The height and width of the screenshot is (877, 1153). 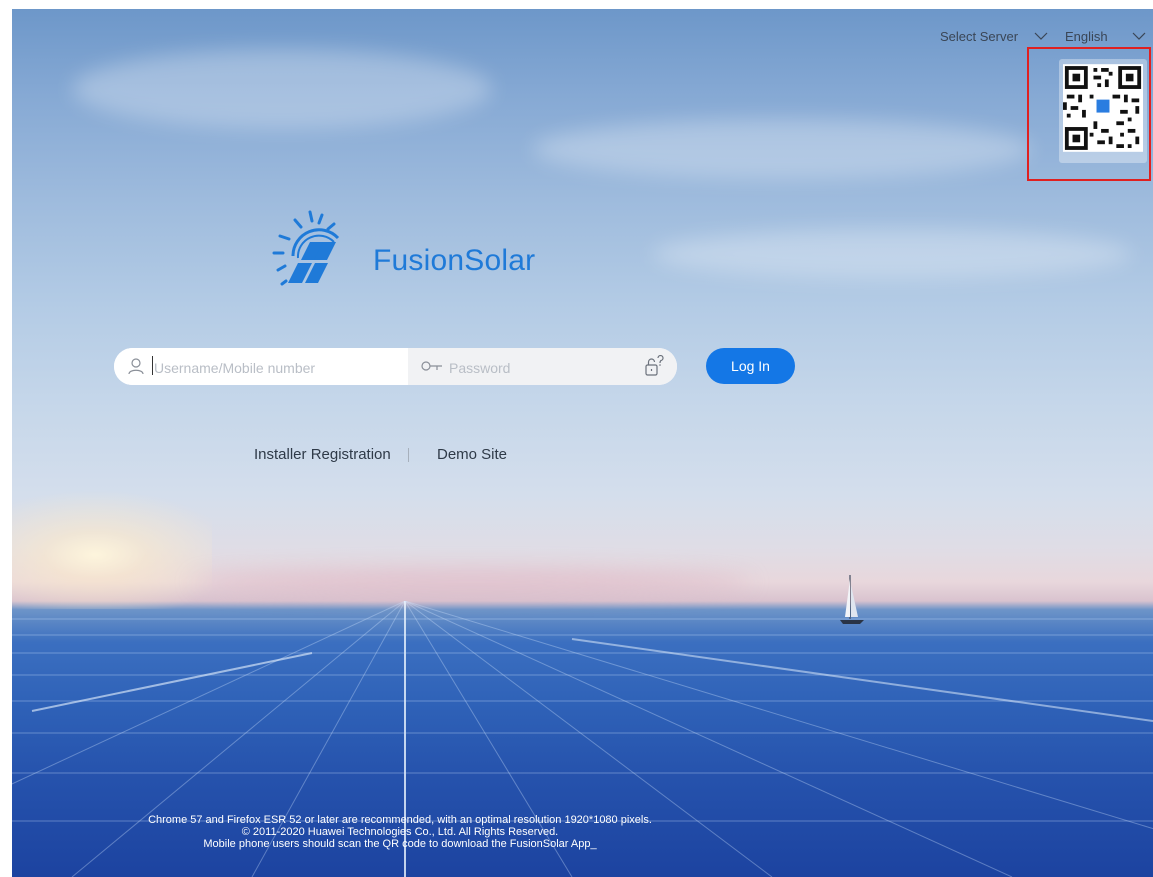 What do you see at coordinates (408, 455) in the screenshot?
I see `link-separator` at bounding box center [408, 455].